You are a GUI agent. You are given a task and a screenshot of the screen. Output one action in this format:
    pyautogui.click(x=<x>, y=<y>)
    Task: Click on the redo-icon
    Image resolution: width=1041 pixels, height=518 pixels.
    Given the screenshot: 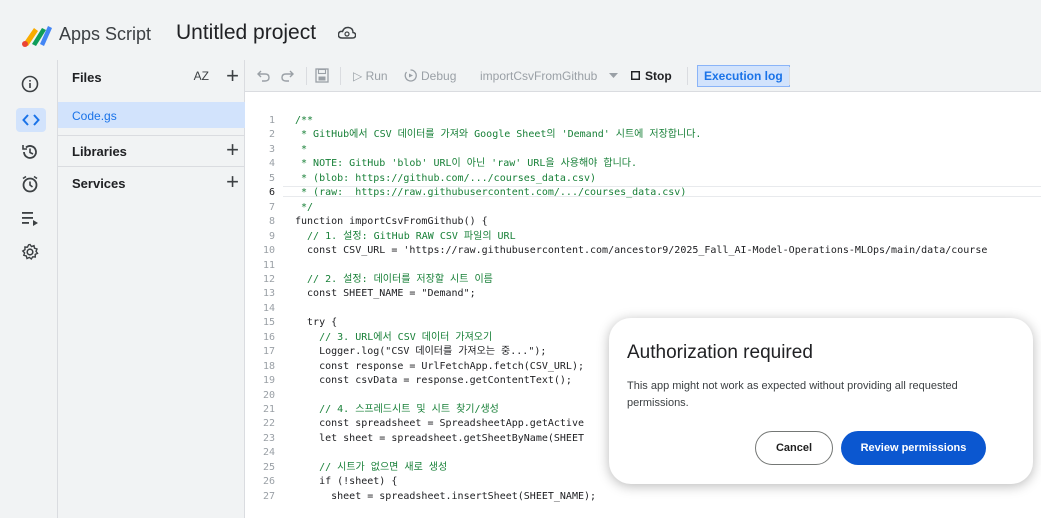 What is the action you would take?
    pyautogui.click(x=287, y=75)
    